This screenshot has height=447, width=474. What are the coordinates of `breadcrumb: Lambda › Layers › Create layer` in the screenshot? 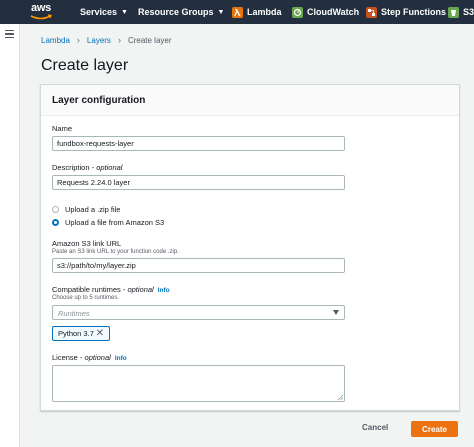 It's located at (106, 40).